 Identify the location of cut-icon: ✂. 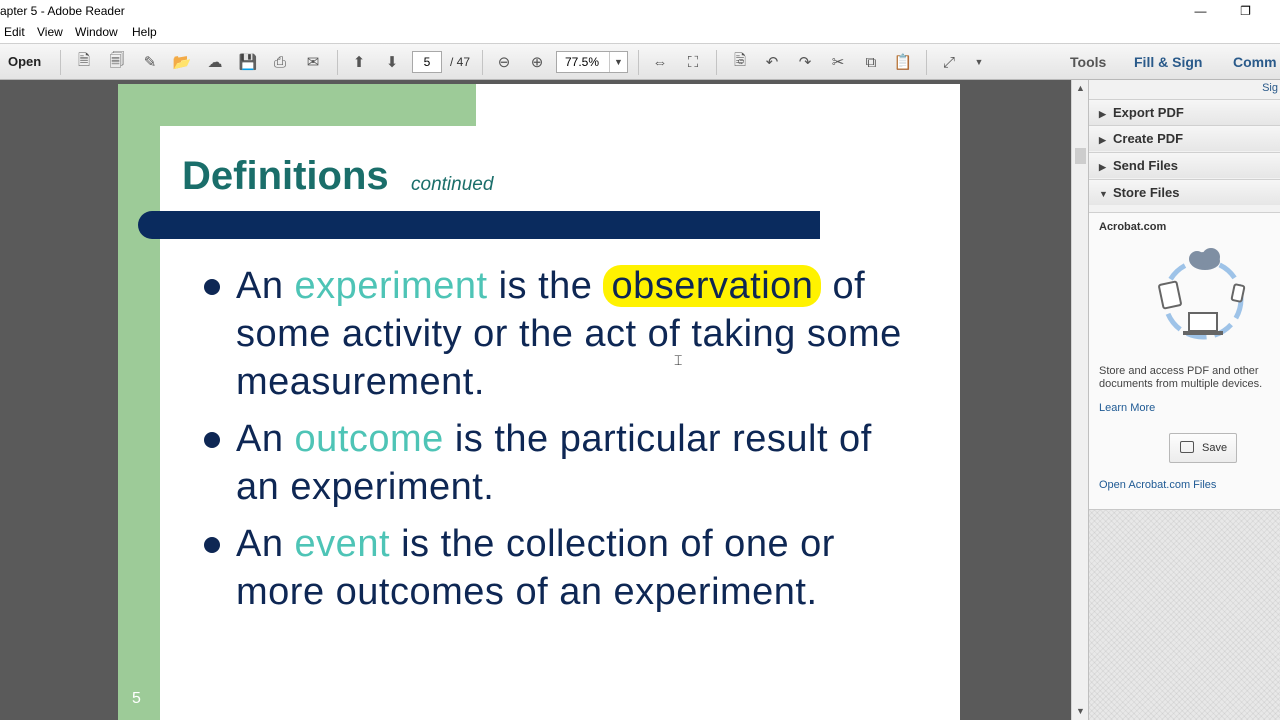
(838, 62).